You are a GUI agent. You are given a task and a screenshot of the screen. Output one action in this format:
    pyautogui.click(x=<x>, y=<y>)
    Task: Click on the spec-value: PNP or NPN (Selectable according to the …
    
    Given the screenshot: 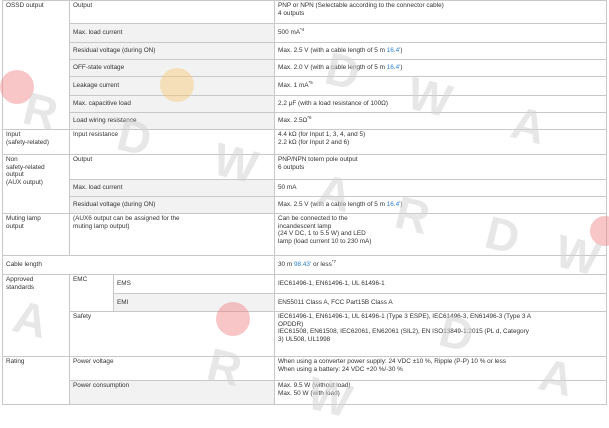 What is the action you would take?
    pyautogui.click(x=440, y=12)
    